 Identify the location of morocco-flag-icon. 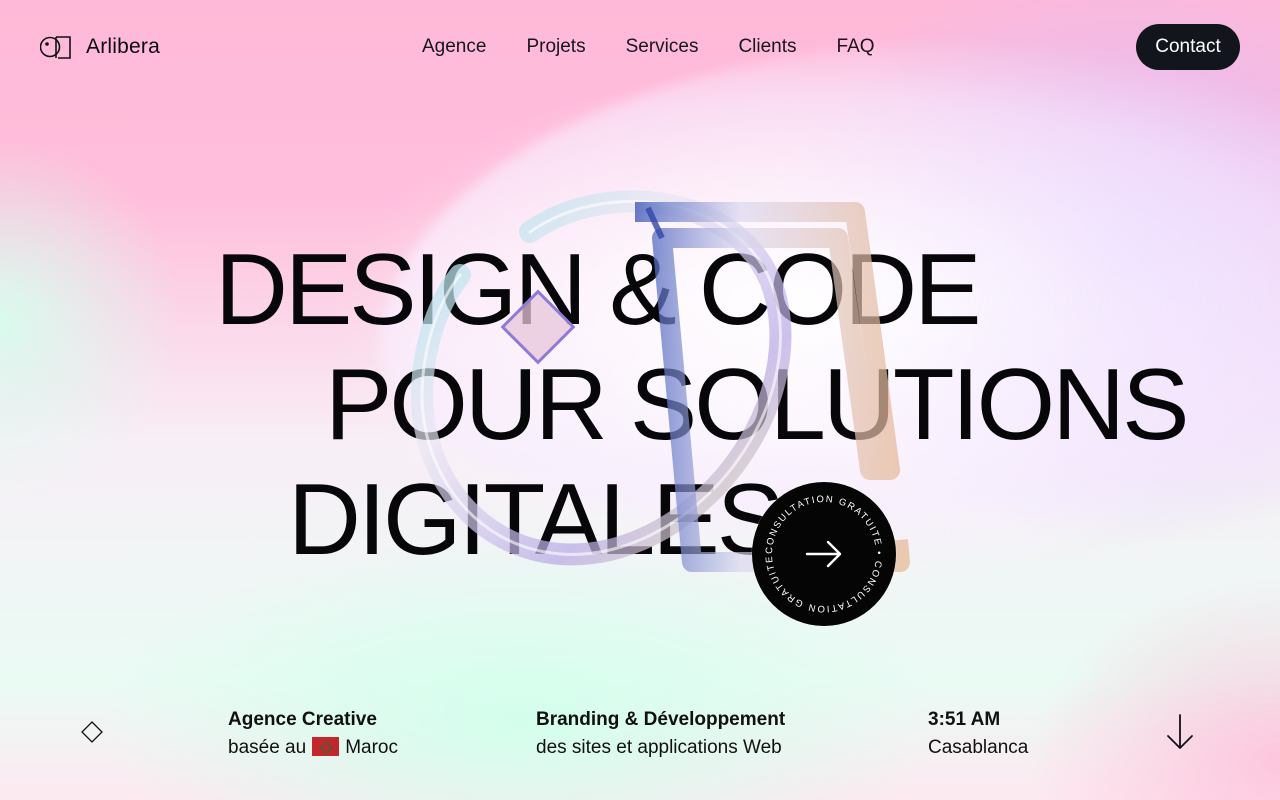
(326, 746).